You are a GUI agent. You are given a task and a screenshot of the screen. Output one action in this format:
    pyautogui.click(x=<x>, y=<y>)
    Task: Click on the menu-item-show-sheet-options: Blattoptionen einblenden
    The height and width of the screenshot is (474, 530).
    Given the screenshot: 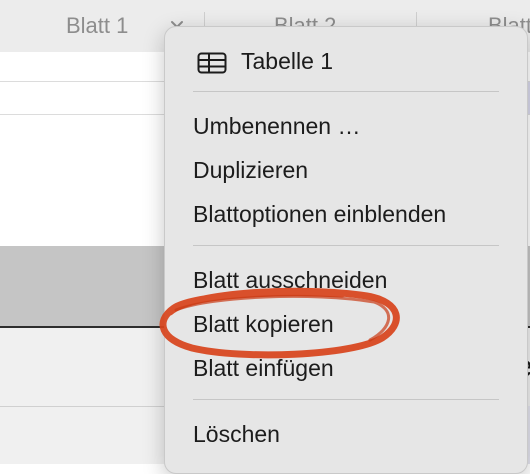 What is the action you would take?
    pyautogui.click(x=319, y=214)
    